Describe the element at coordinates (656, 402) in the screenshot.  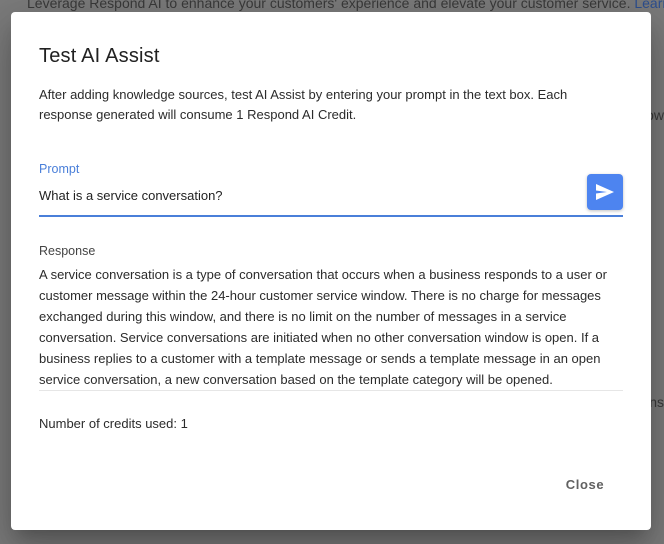
I see `background-side-text: ns` at that location.